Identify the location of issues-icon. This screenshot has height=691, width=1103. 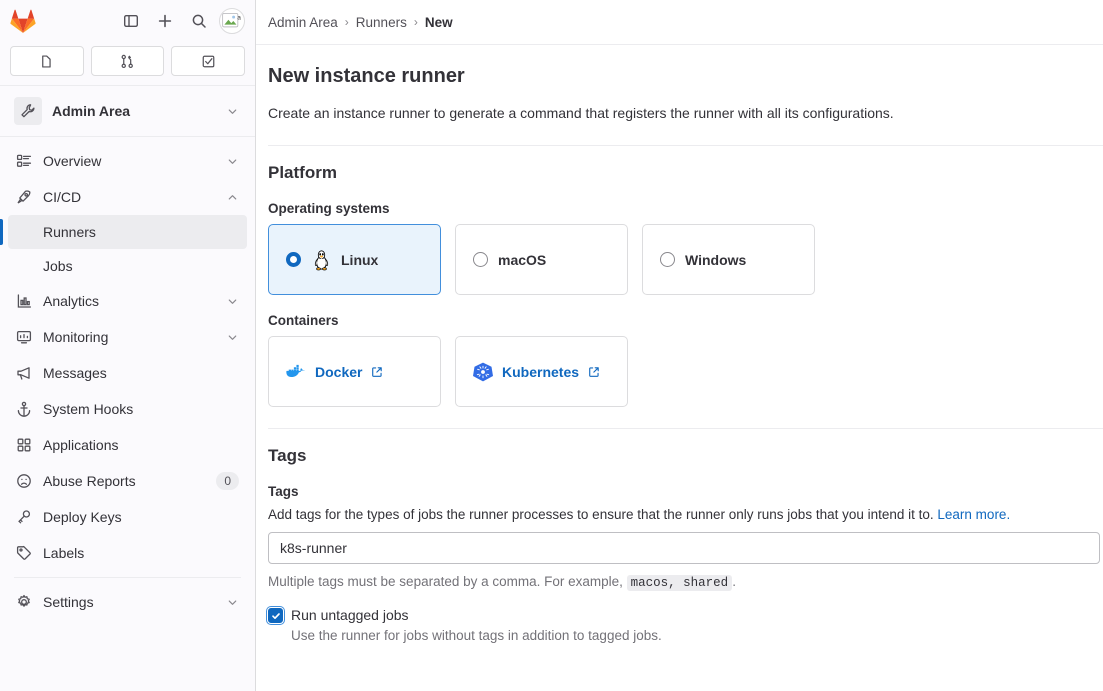
(47, 61).